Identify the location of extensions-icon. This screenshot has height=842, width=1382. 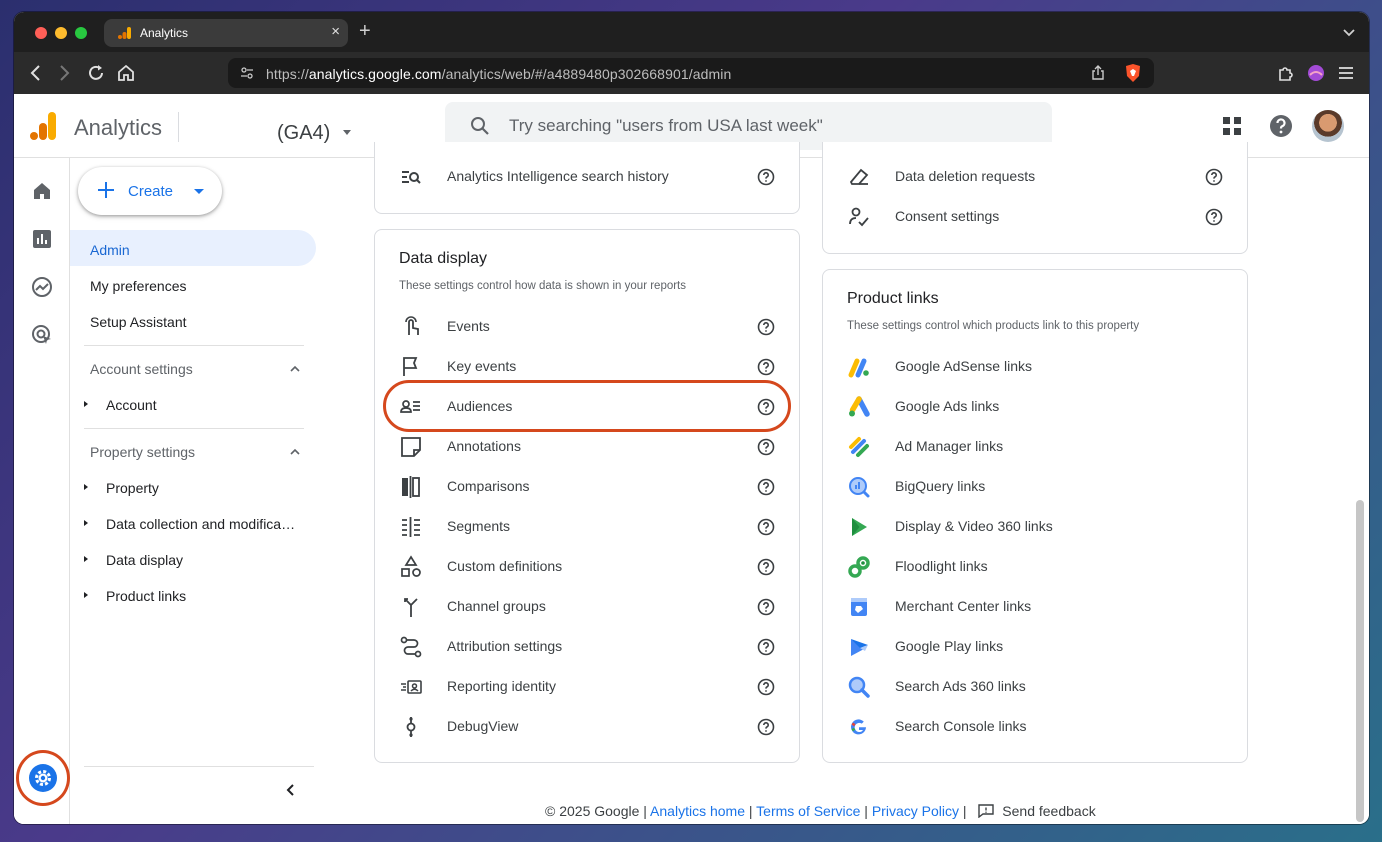
(1286, 73).